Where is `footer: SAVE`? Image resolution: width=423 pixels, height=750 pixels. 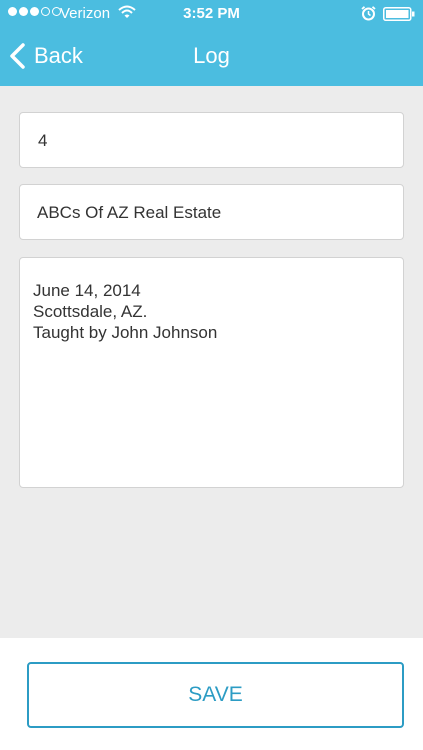
footer: SAVE is located at coordinates (211, 694).